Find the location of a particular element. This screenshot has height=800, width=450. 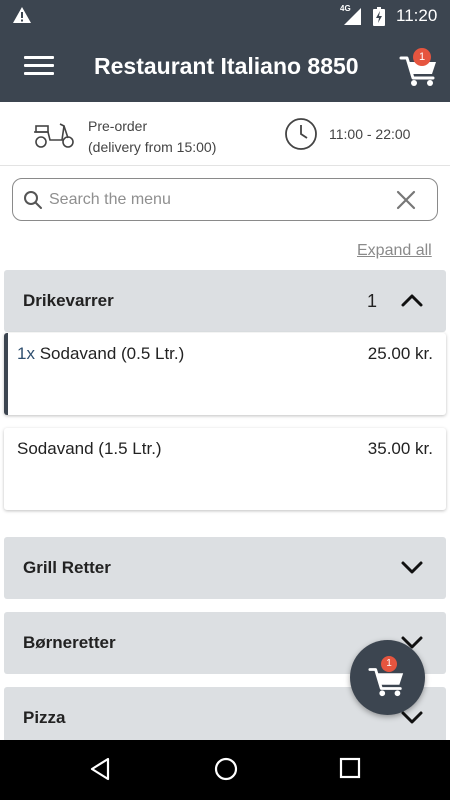

back-icon is located at coordinates (100, 769).